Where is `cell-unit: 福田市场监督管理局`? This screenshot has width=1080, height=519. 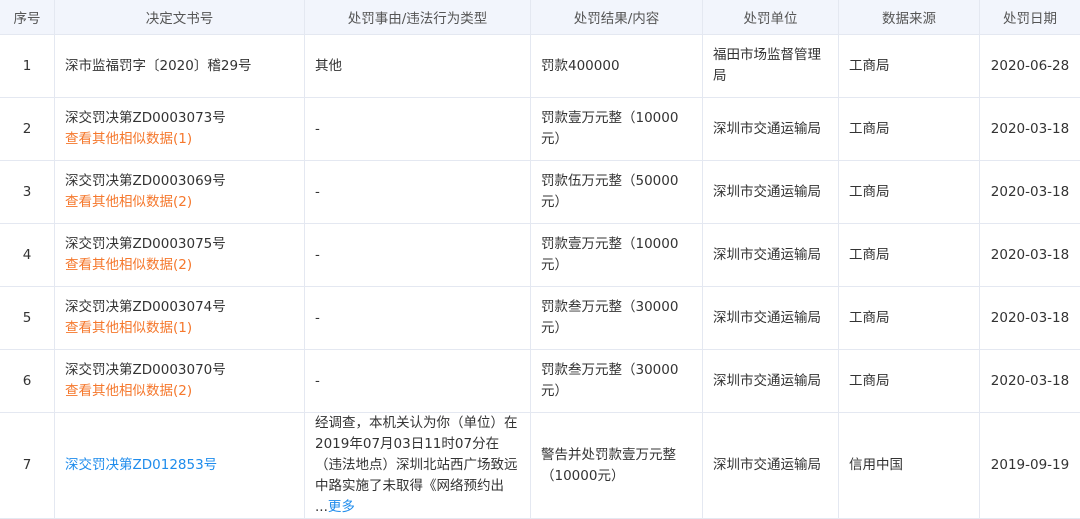 cell-unit: 福田市场监督管理局 is located at coordinates (771, 66).